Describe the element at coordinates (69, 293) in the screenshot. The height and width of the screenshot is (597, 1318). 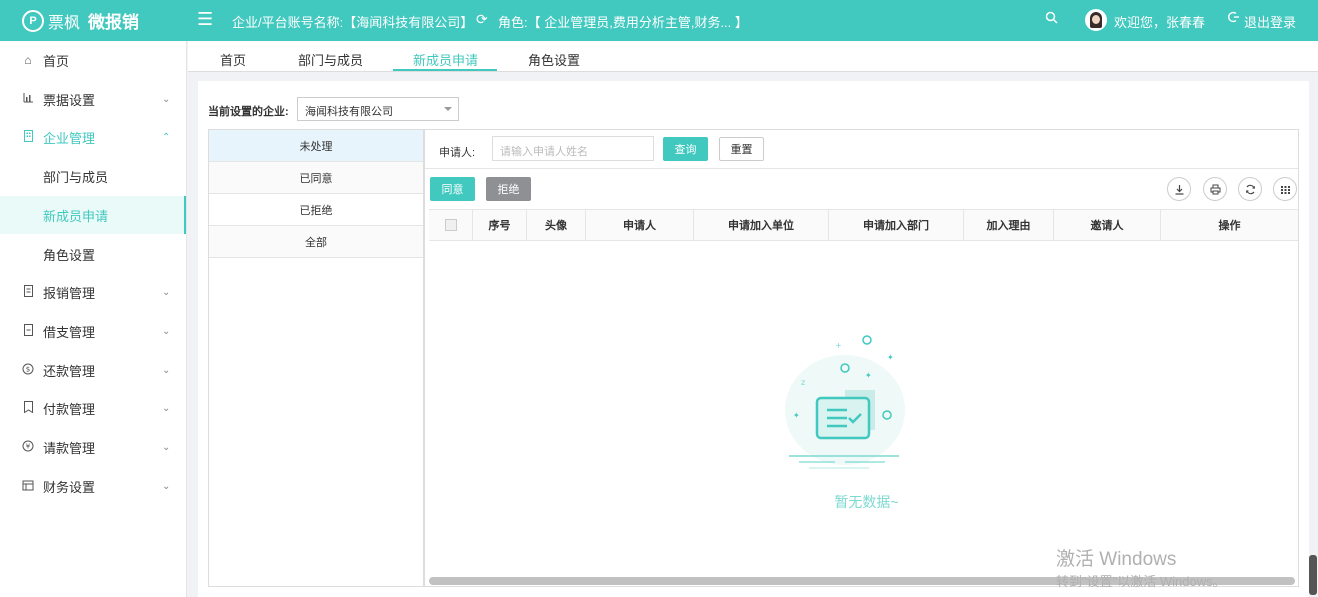
I see `sidebar-item-label: 报销管理` at that location.